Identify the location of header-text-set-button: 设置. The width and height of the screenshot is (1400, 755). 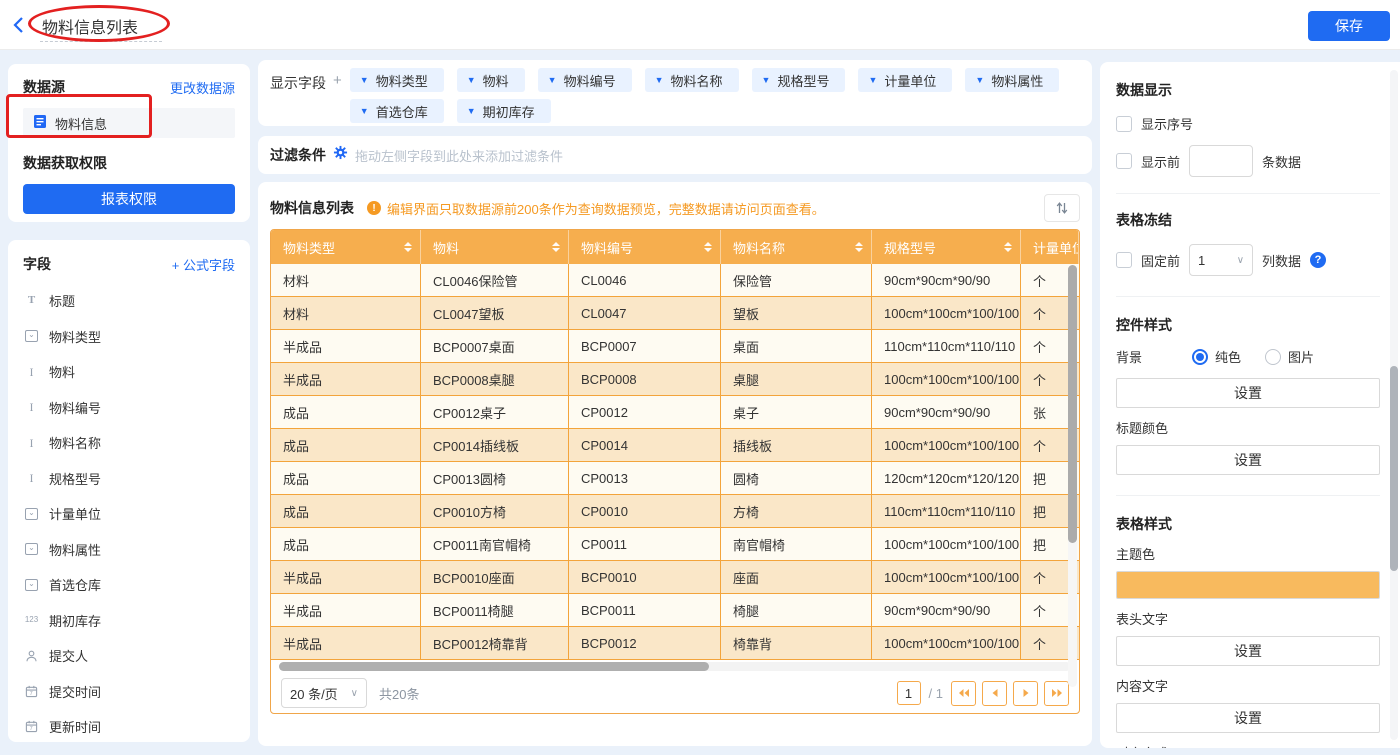
(1248, 651).